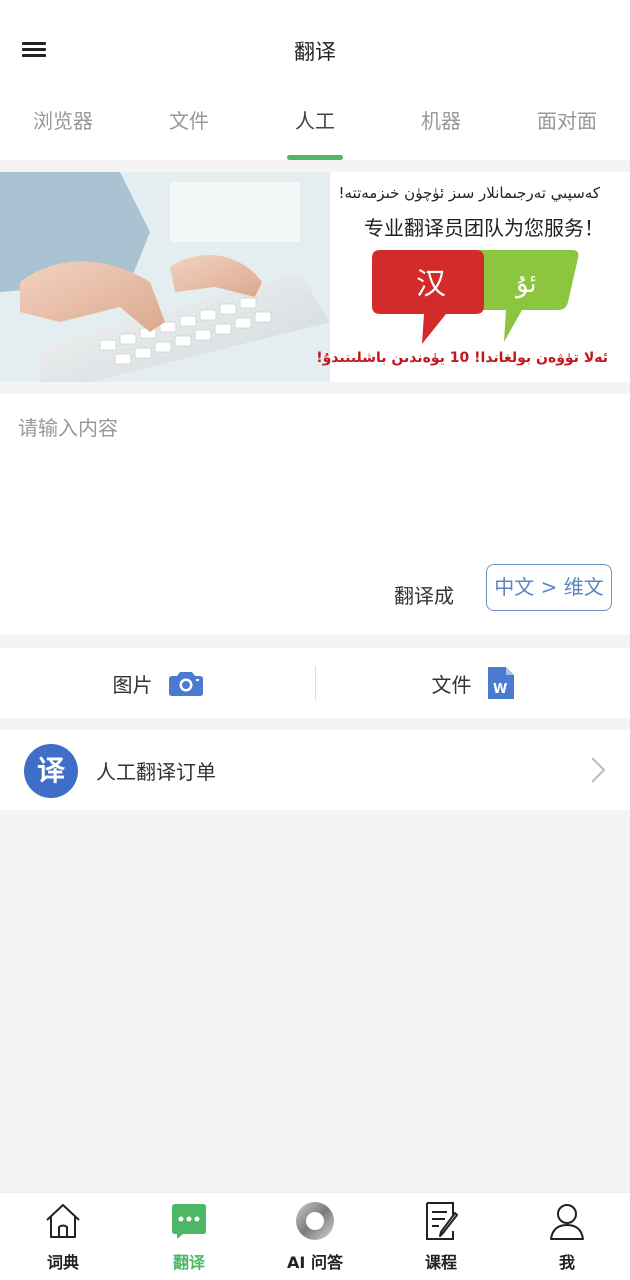  What do you see at coordinates (431, 284) in the screenshot?
I see `bubble-chinese-char: 汉` at bounding box center [431, 284].